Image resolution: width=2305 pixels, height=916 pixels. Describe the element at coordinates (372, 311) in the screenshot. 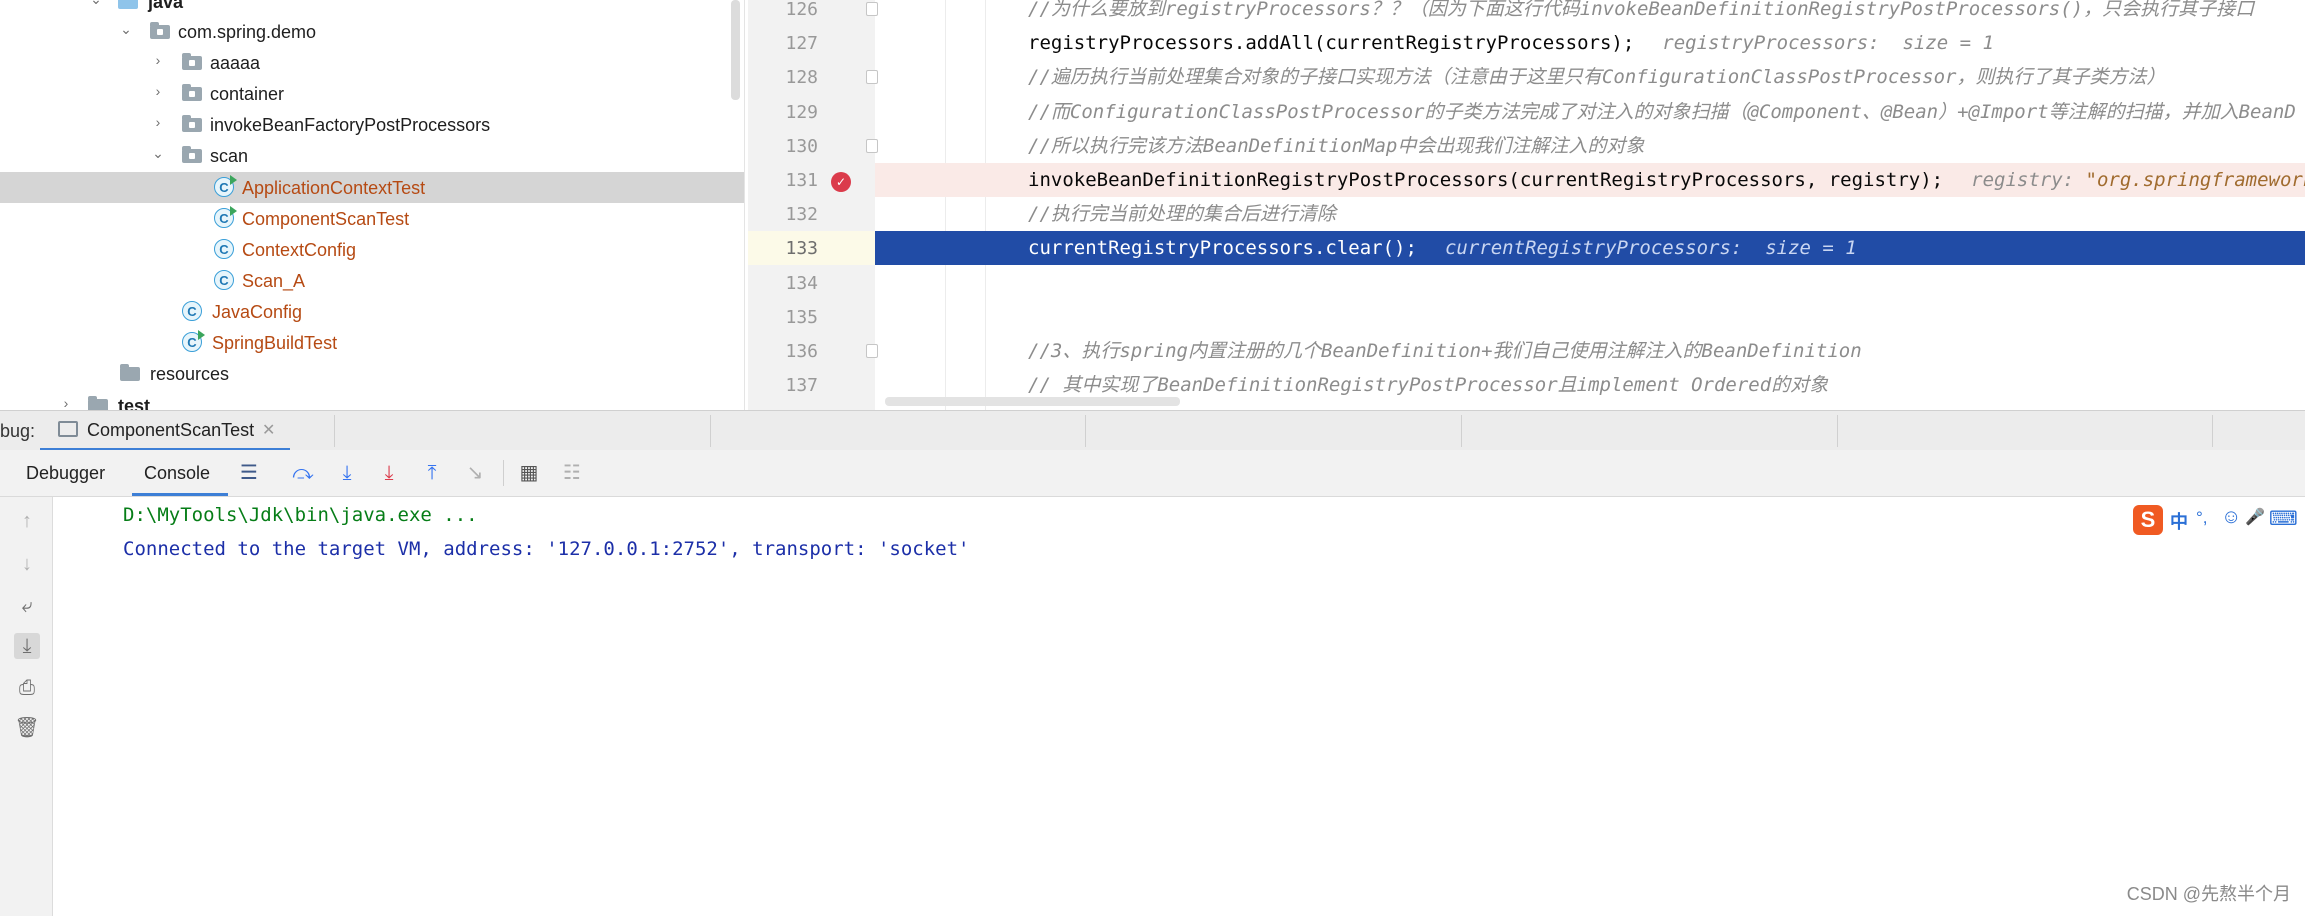

I see `tree-item-javaconfig: C JavaConfig` at that location.